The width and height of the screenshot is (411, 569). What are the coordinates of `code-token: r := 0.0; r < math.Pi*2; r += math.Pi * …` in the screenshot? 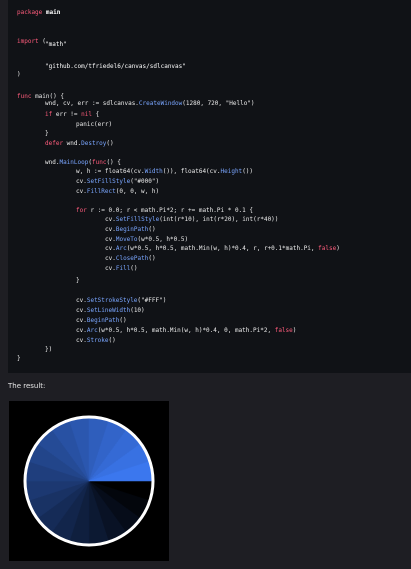 It's located at (170, 210).